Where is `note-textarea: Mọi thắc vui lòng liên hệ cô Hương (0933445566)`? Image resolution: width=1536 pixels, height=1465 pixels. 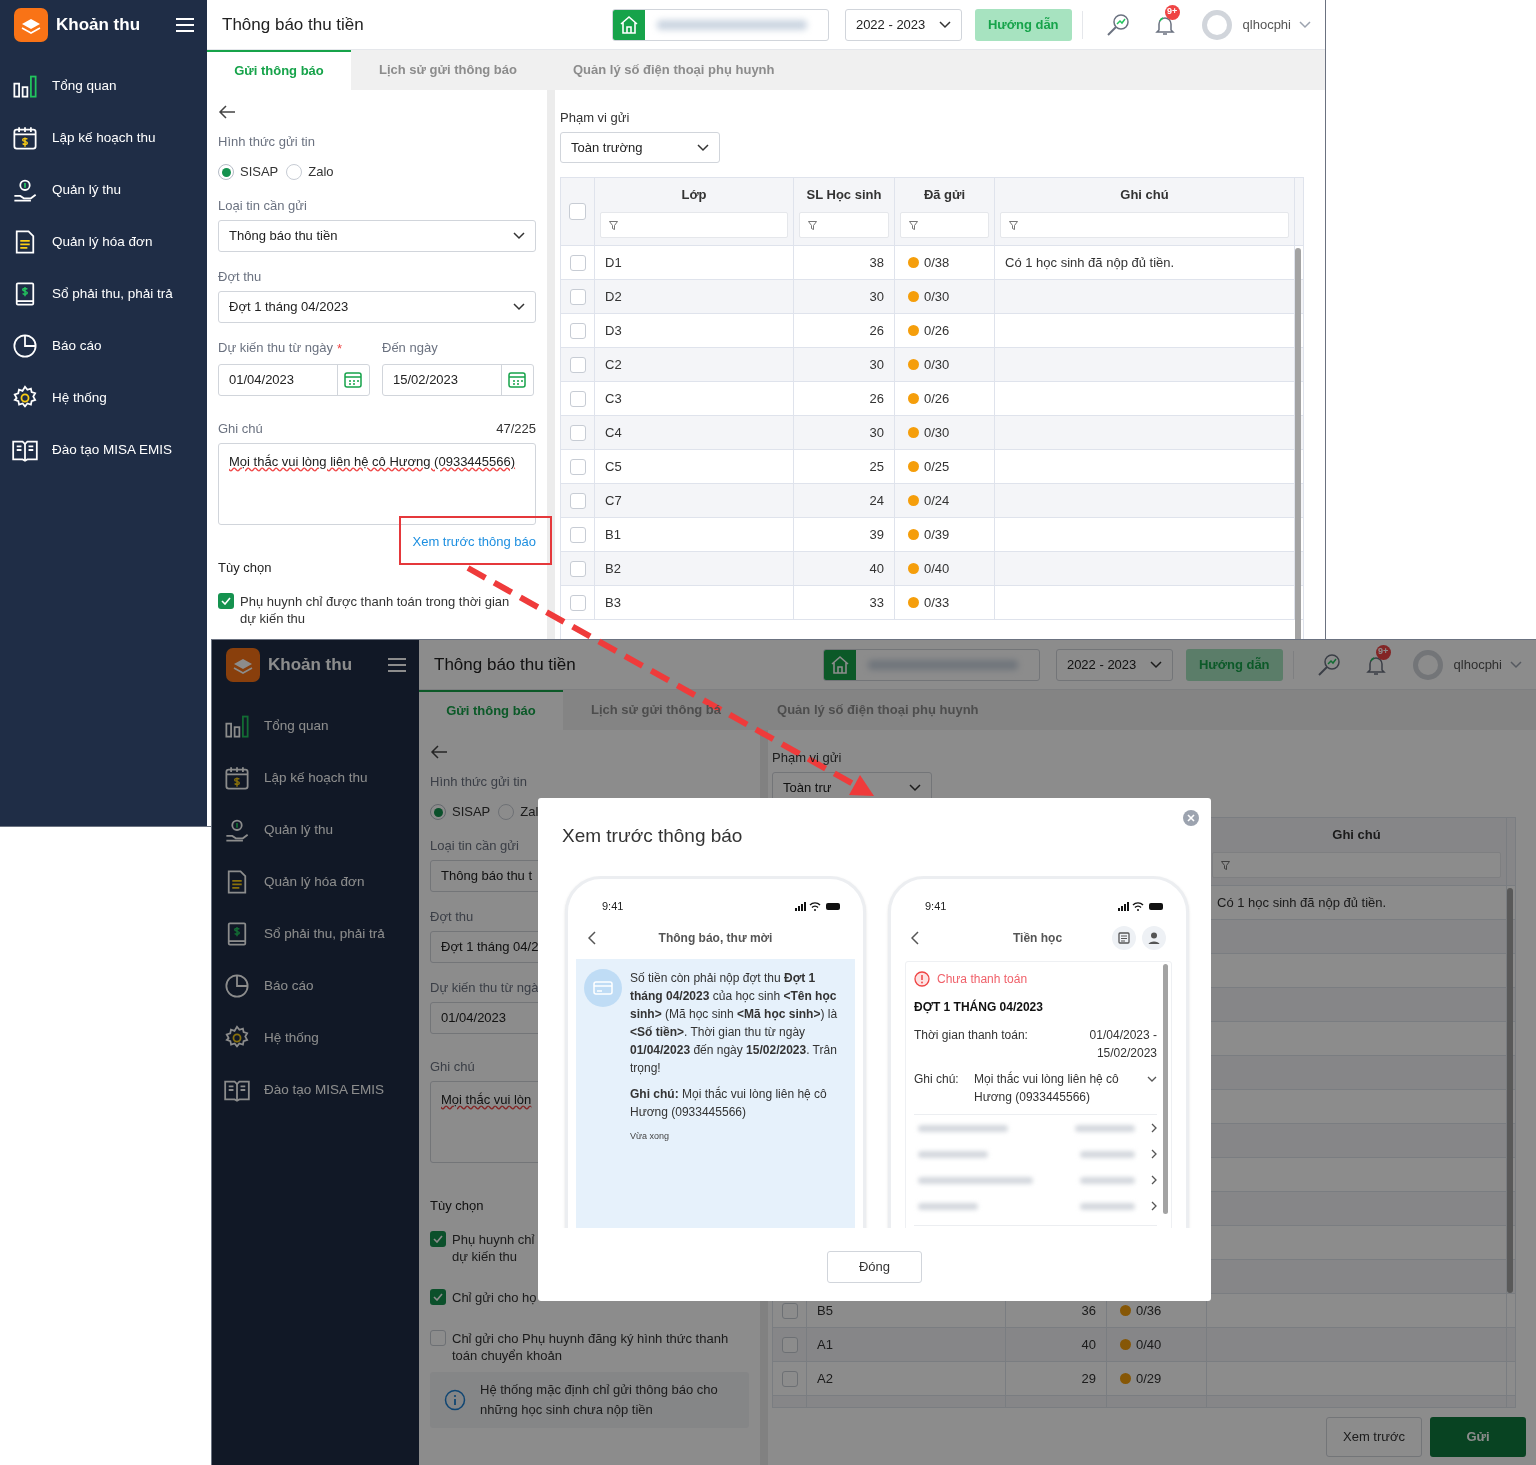 note-textarea: Mọi thắc vui lòng liên hệ cô Hương (0933445566) is located at coordinates (377, 483).